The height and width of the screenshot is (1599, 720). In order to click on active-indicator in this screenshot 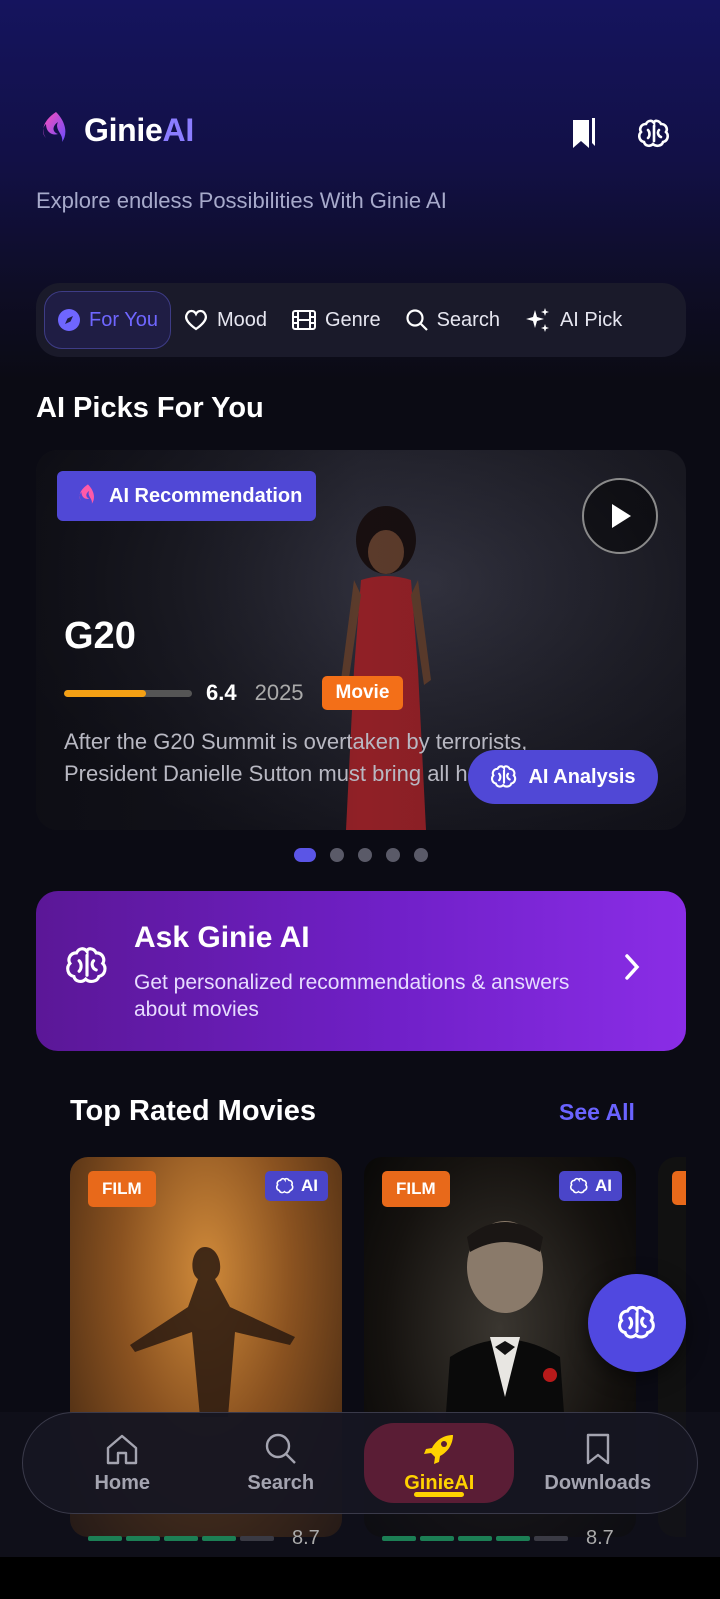, I will do `click(439, 1494)`.